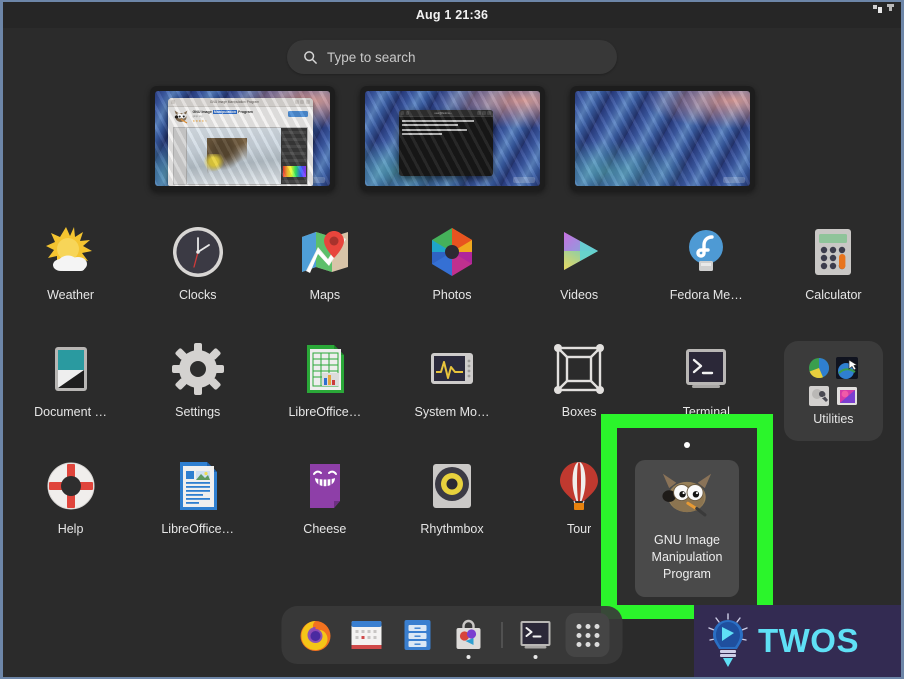 The height and width of the screenshot is (679, 904). Describe the element at coordinates (883, 9) in the screenshot. I see `panel-status-area` at that location.